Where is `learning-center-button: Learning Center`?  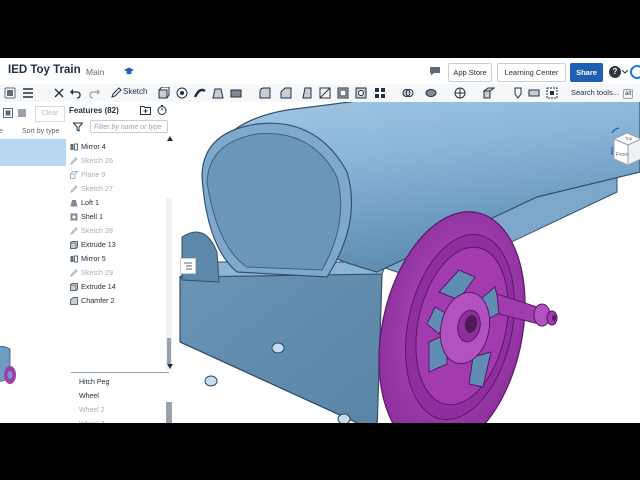
learning-center-button: Learning Center is located at coordinates (531, 72).